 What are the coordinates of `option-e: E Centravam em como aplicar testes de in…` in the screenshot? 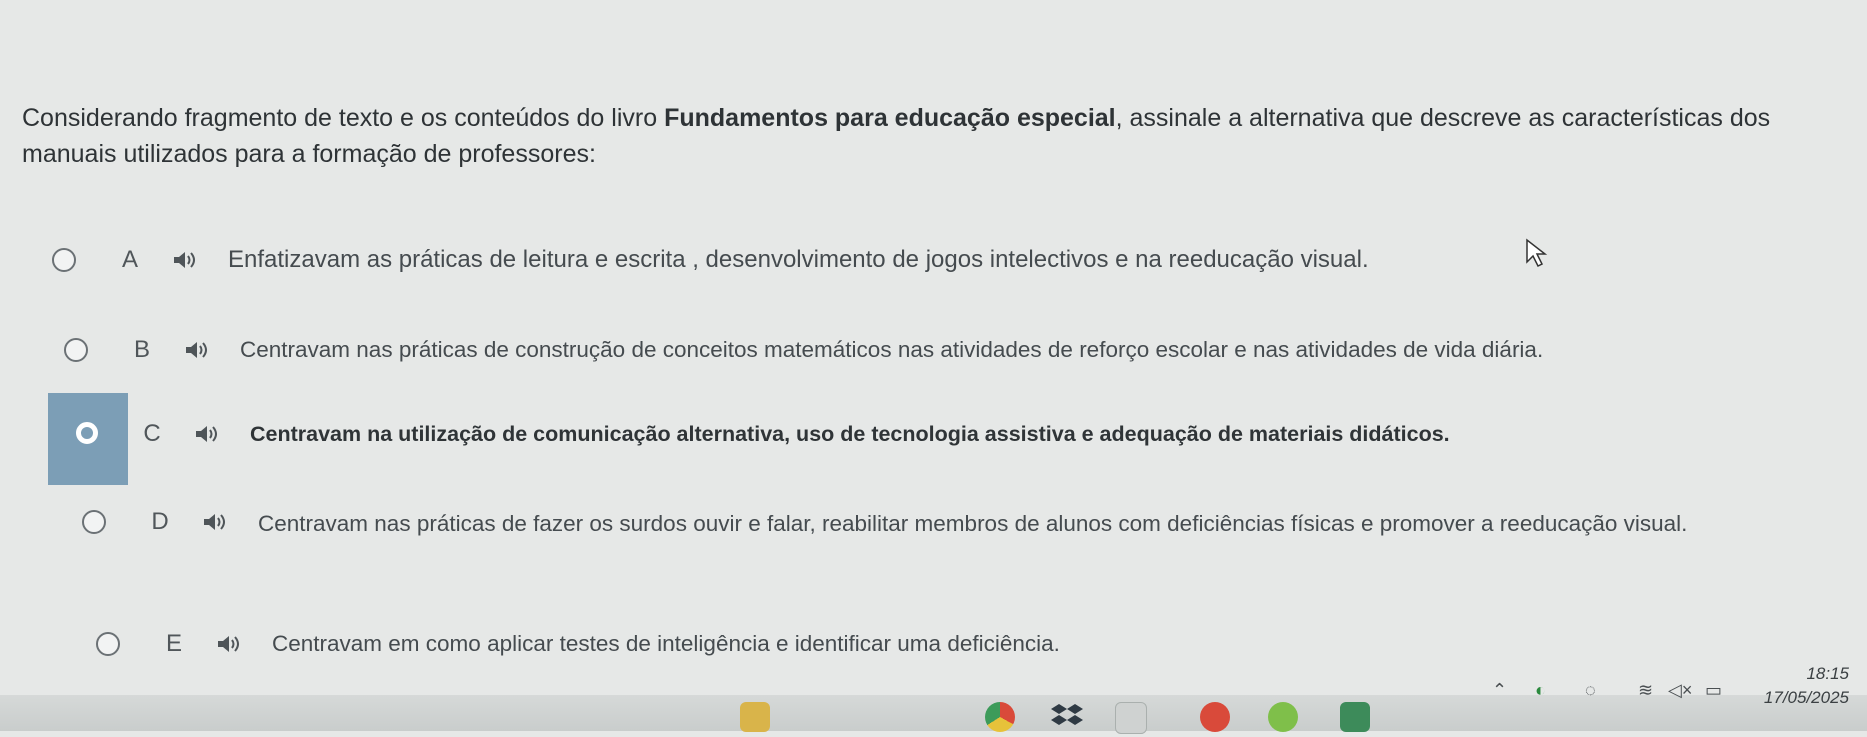 It's located at (796, 644).